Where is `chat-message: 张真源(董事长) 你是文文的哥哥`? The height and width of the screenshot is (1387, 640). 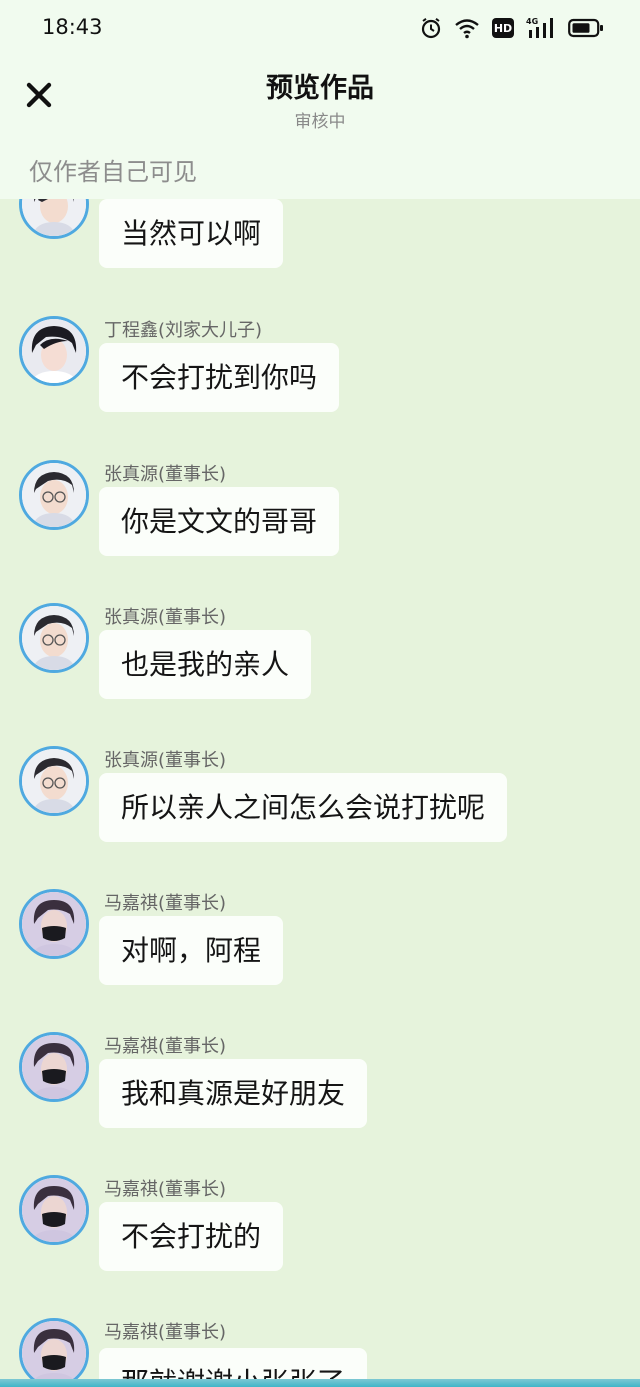 chat-message: 张真源(董事长) 你是文文的哥哥 is located at coordinates (320, 510).